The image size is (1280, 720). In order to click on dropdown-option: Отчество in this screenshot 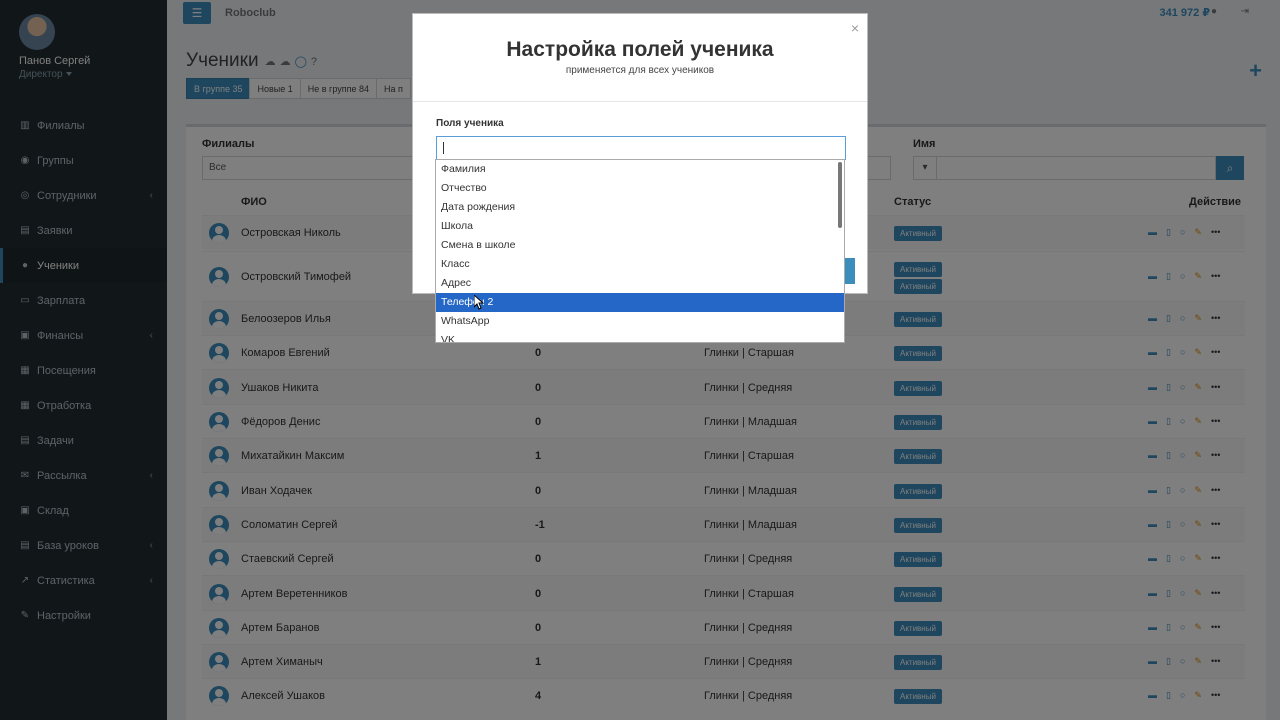, I will do `click(640, 188)`.